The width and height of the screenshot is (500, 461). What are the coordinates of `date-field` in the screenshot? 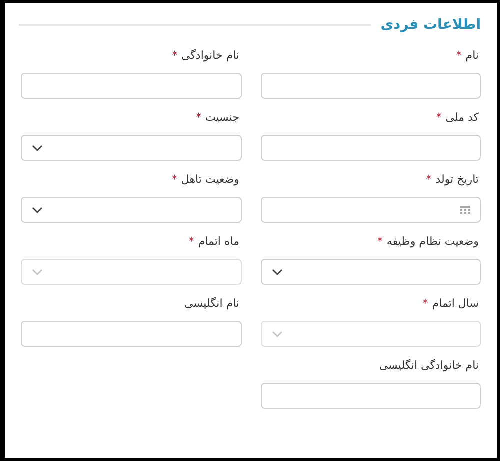 It's located at (370, 210).